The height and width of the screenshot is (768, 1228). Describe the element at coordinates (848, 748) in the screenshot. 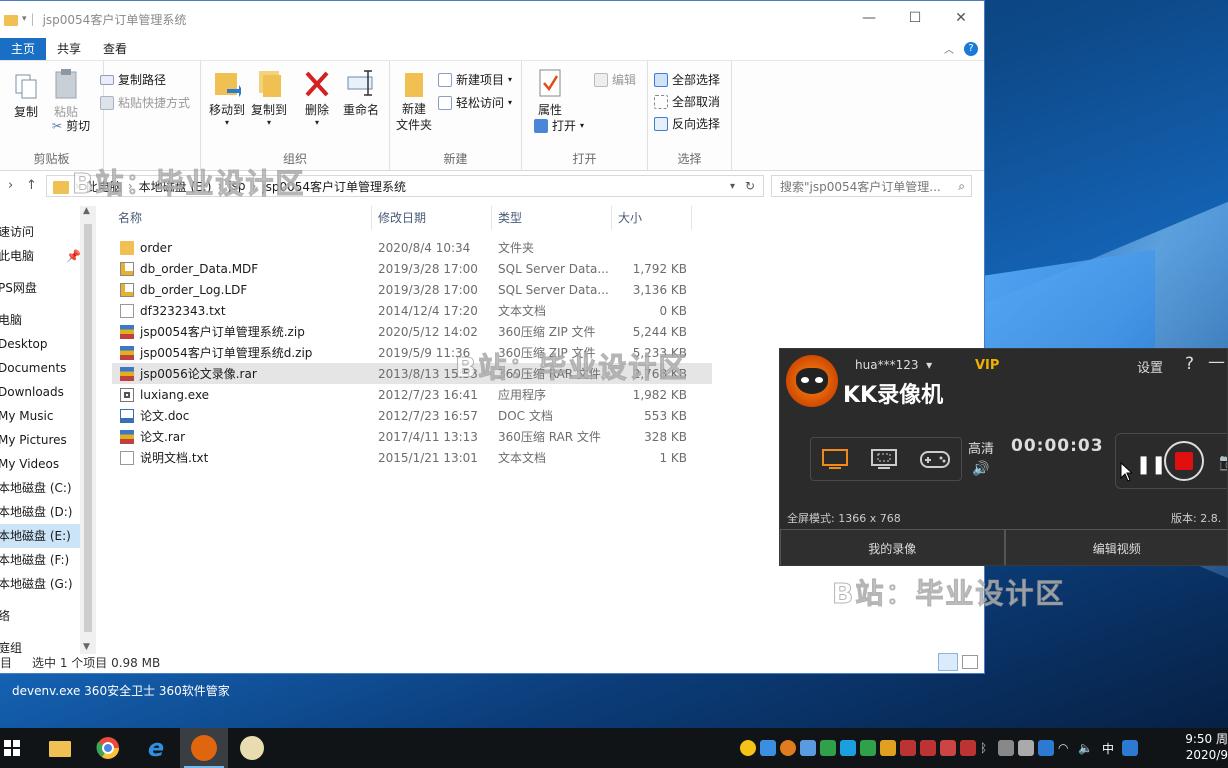

I see `tray-update-icon` at that location.